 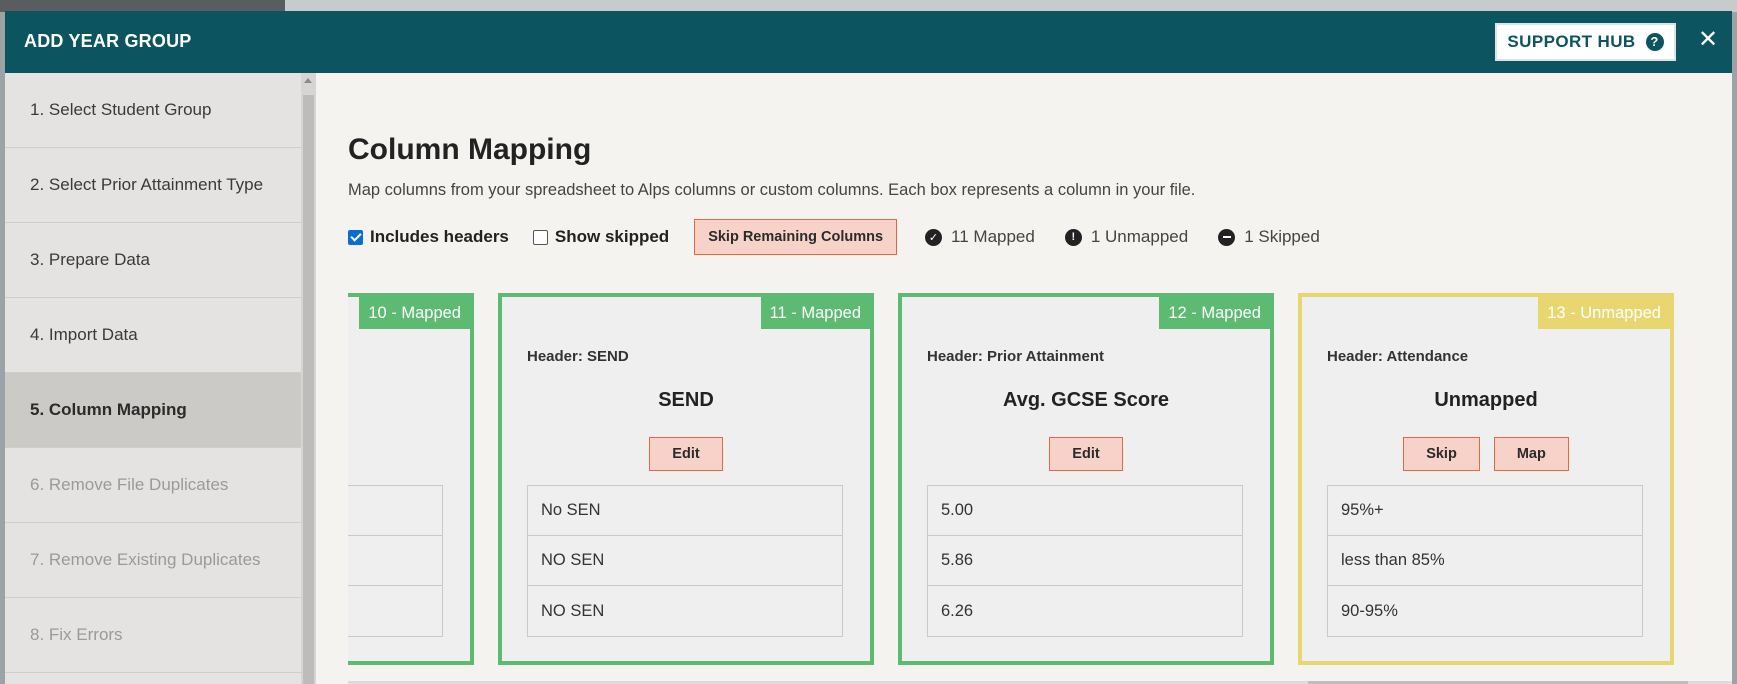 I want to click on step-column-mapping: 5. Column Mapping, so click(x=153, y=410).